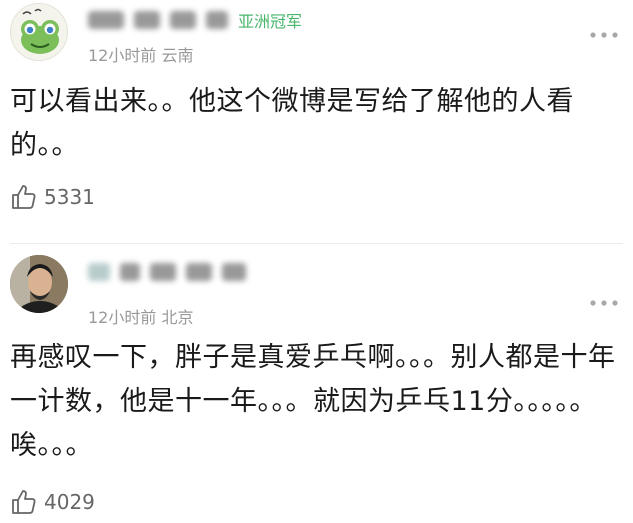  Describe the element at coordinates (69, 197) in the screenshot. I see `like-count: 5331` at that location.